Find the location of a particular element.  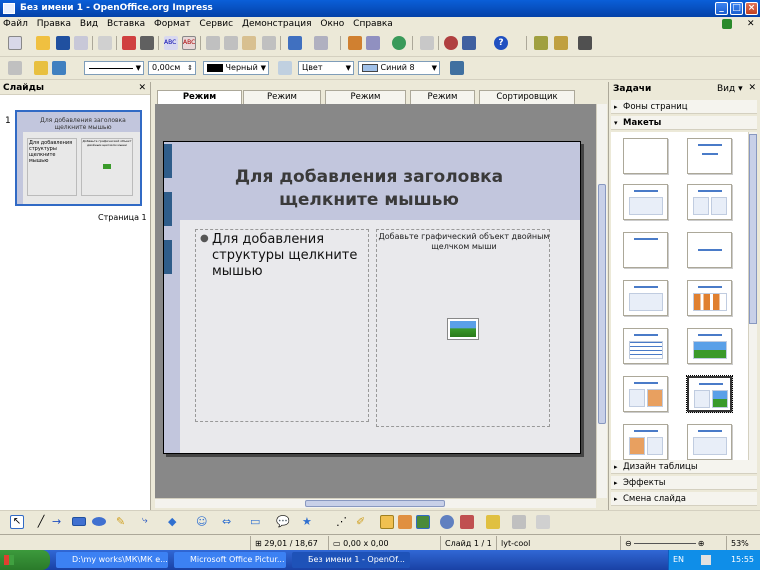

vertical-scrollbar is located at coordinates (601, 301).